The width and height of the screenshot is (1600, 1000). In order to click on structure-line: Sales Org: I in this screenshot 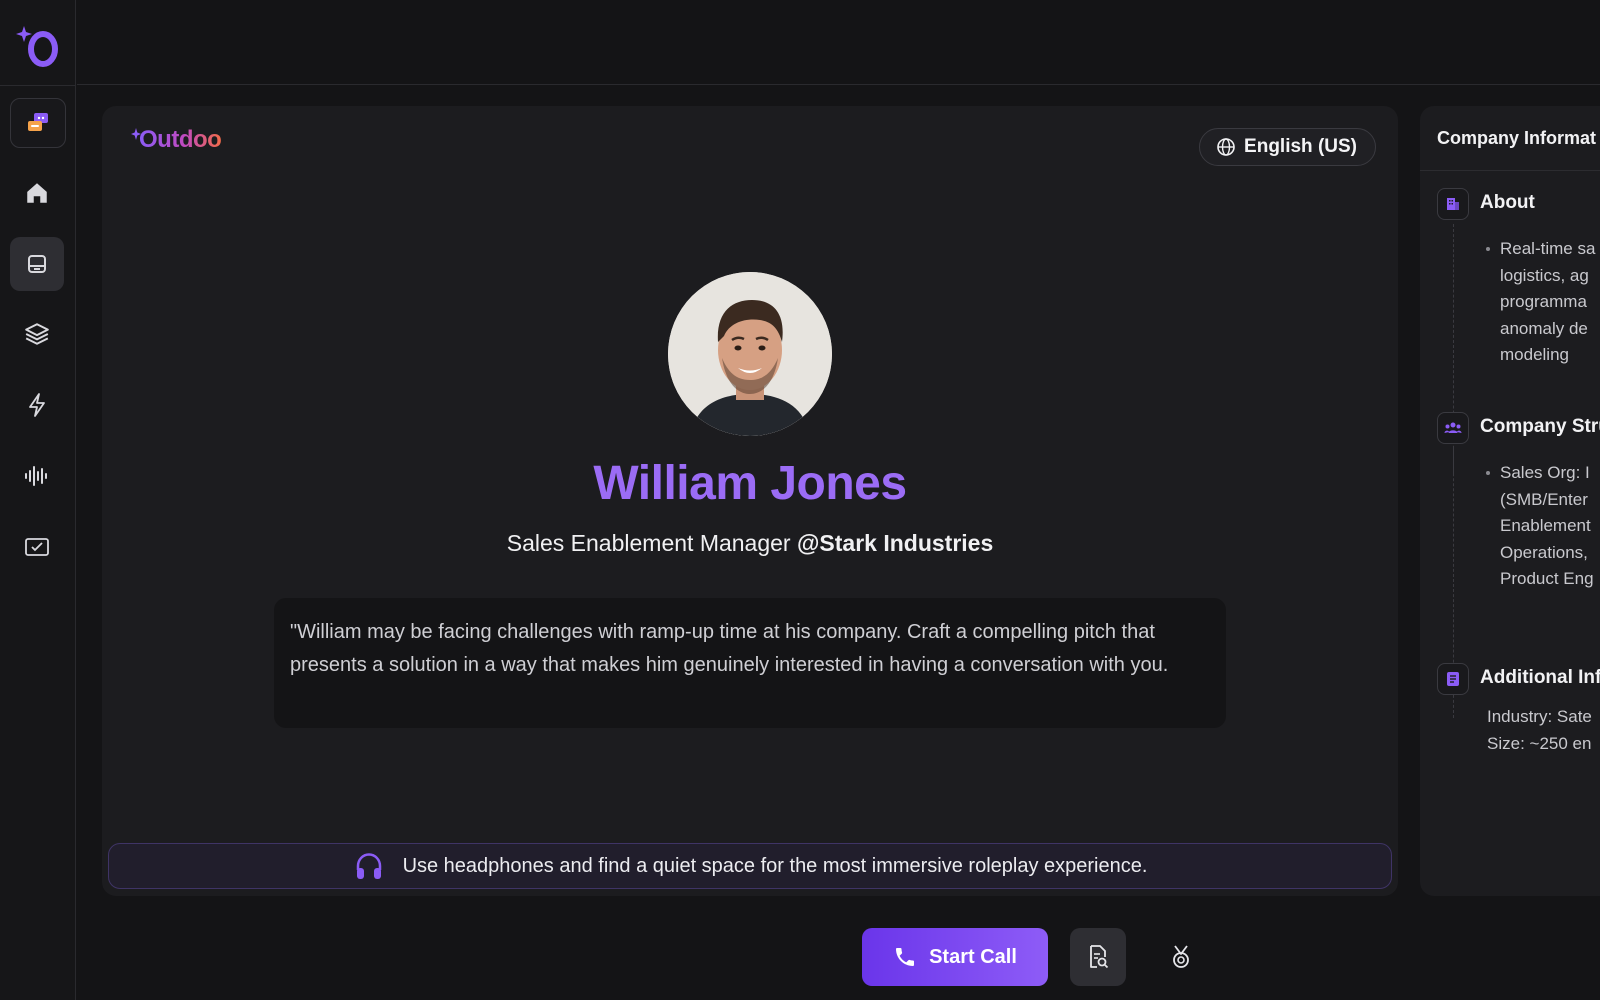, I will do `click(1545, 472)`.